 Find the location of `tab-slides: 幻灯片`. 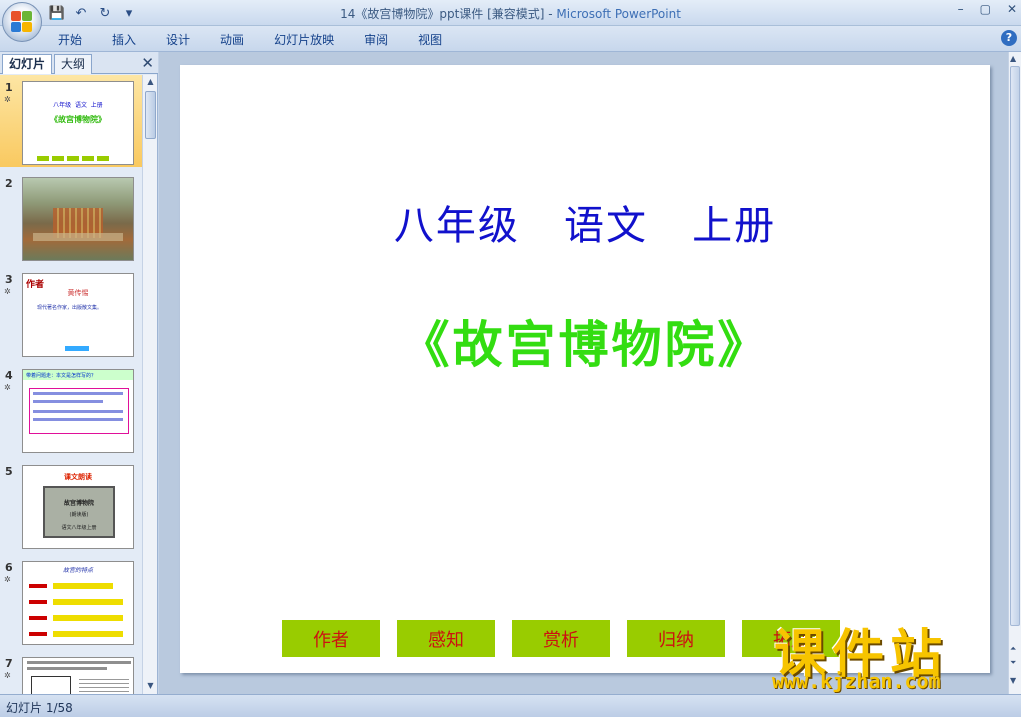

tab-slides: 幻灯片 is located at coordinates (27, 64).